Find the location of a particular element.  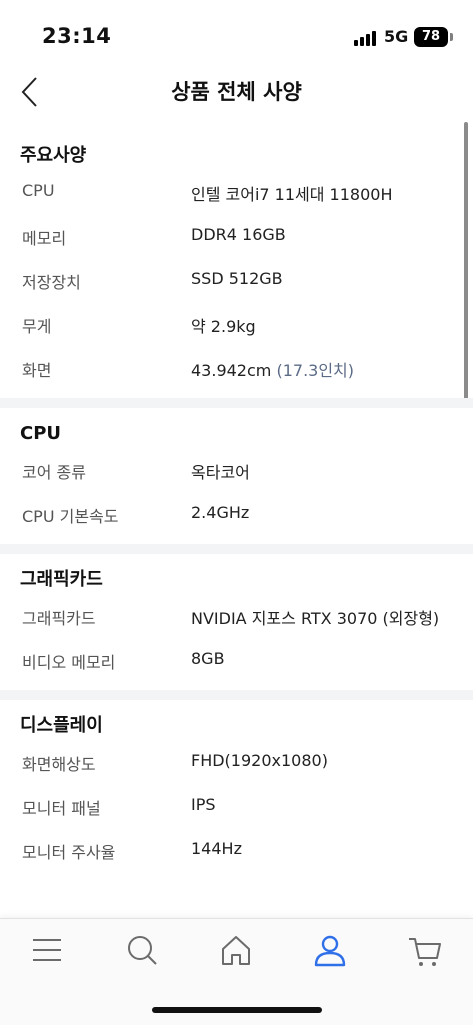

spec-value: 43.942cm (17.3인치) is located at coordinates (272, 369).